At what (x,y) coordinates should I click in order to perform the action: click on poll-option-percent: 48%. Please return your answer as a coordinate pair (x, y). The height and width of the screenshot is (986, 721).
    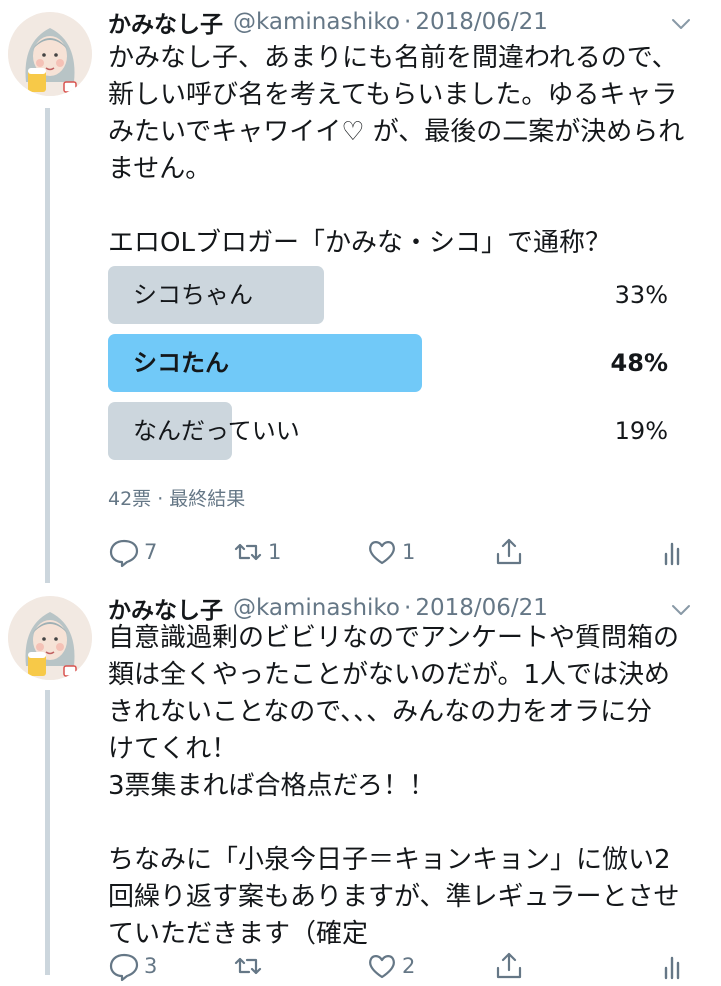
    Looking at the image, I should click on (639, 363).